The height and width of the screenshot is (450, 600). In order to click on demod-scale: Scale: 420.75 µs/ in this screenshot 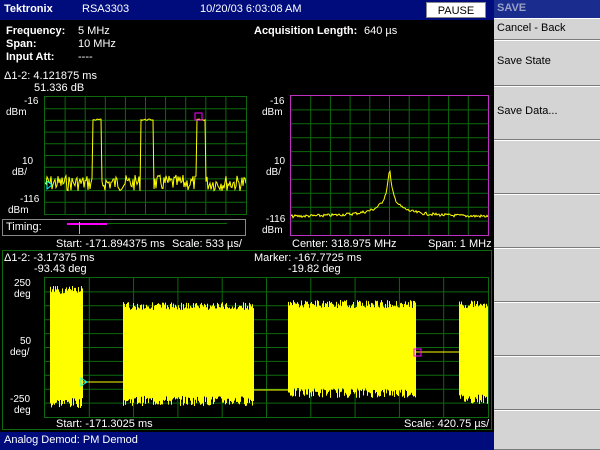, I will do `click(447, 424)`.